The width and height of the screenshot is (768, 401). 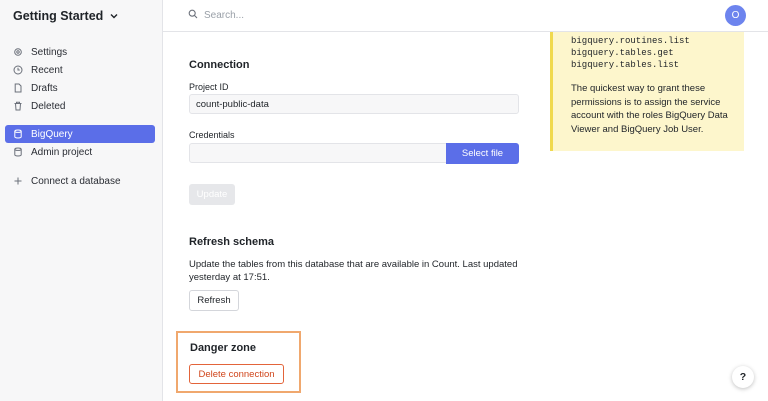 I want to click on search-icon, so click(x=193, y=15).